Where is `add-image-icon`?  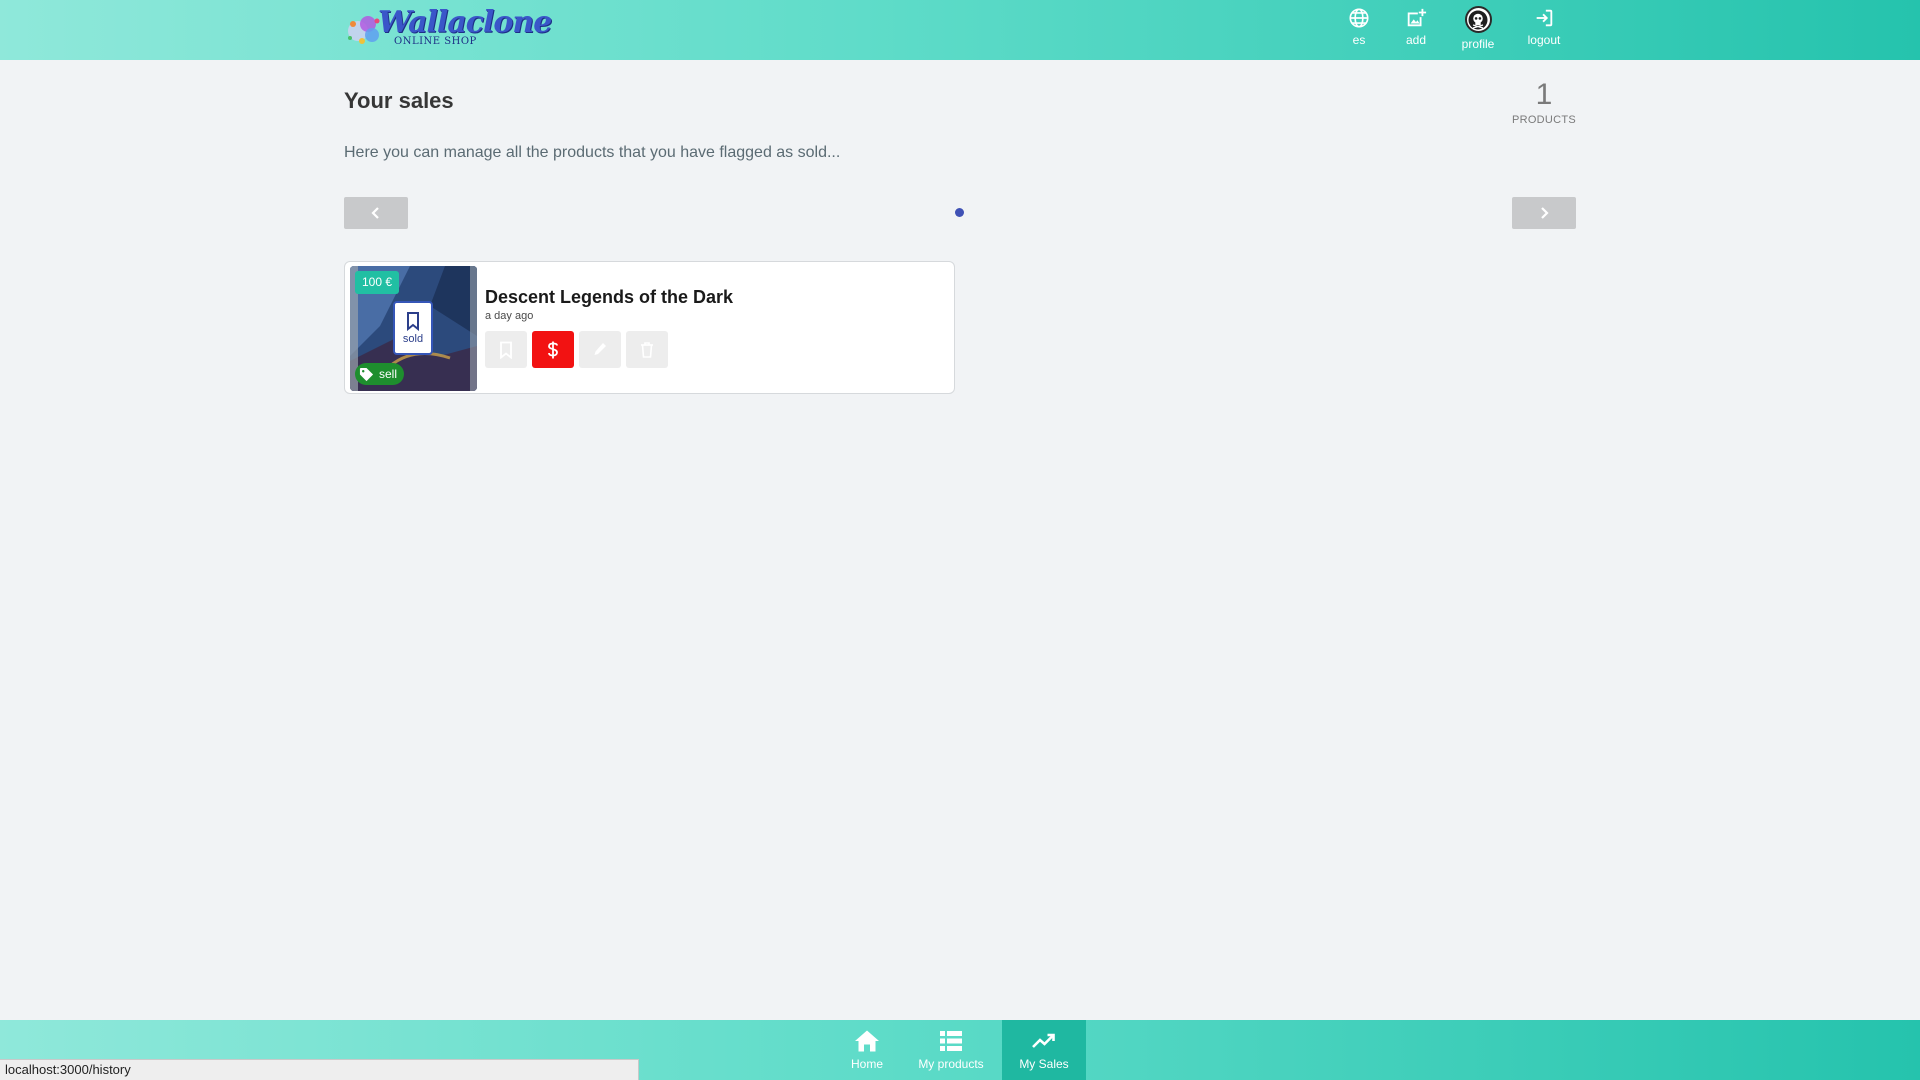
add-image-icon is located at coordinates (1417, 17).